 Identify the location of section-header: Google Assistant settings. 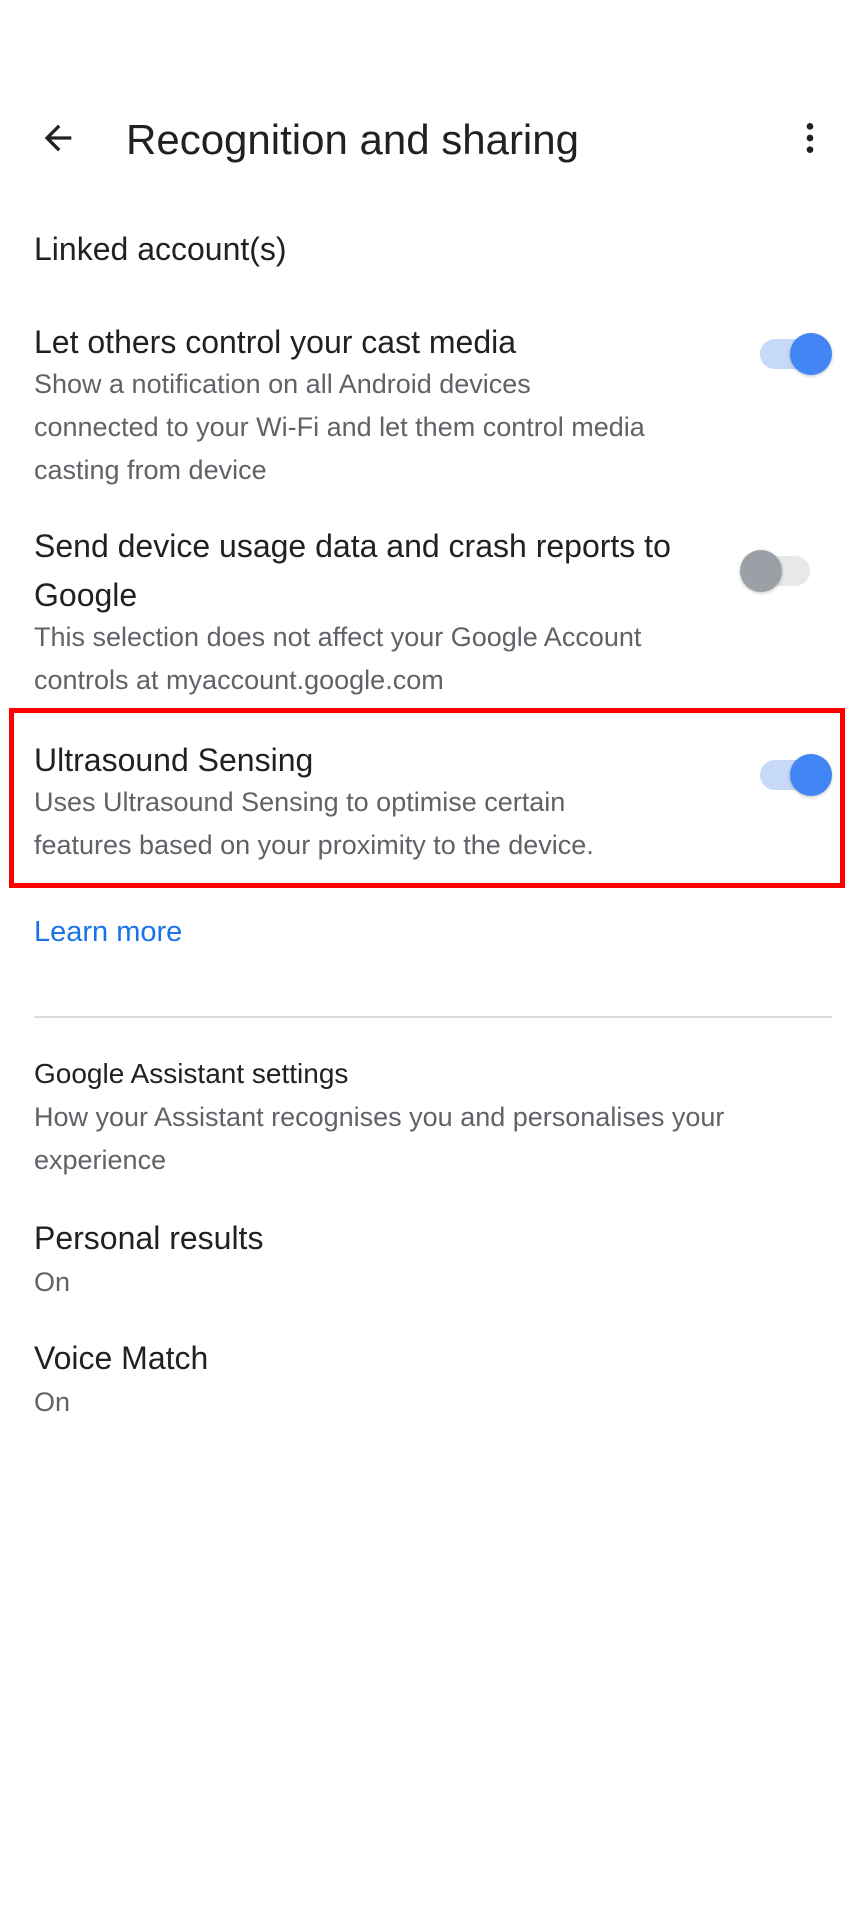
(191, 1073).